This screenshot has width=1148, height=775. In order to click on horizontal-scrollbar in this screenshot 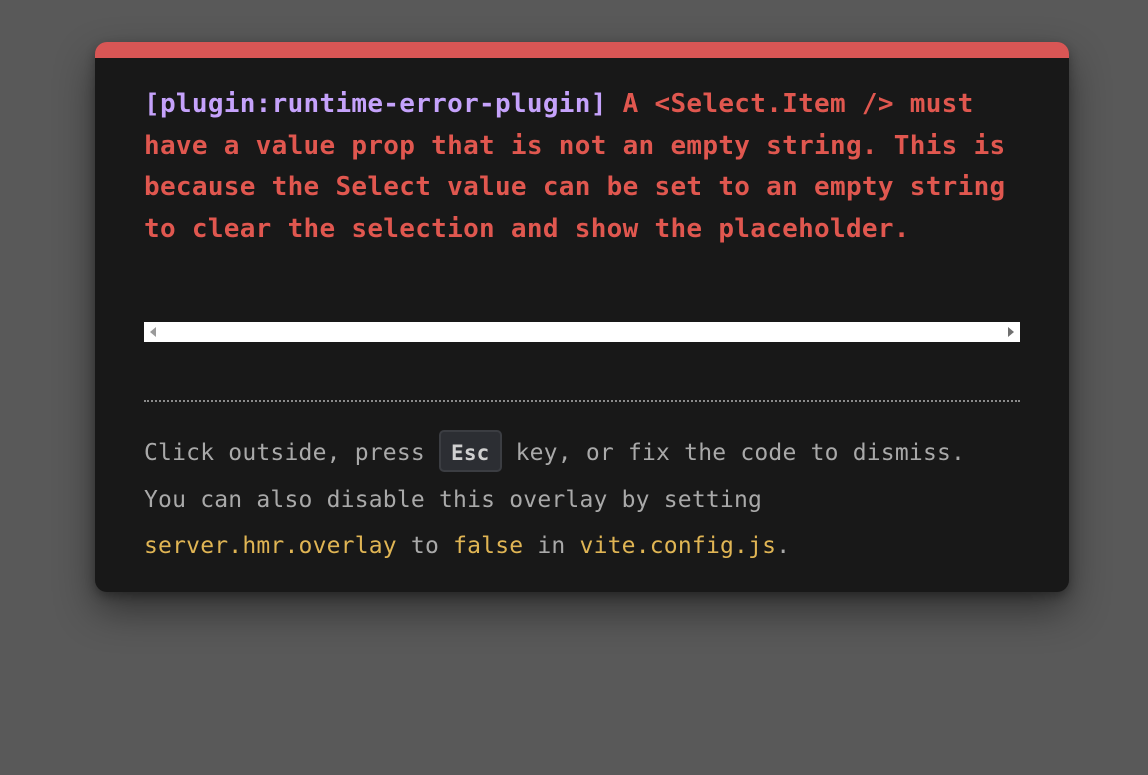, I will do `click(582, 332)`.